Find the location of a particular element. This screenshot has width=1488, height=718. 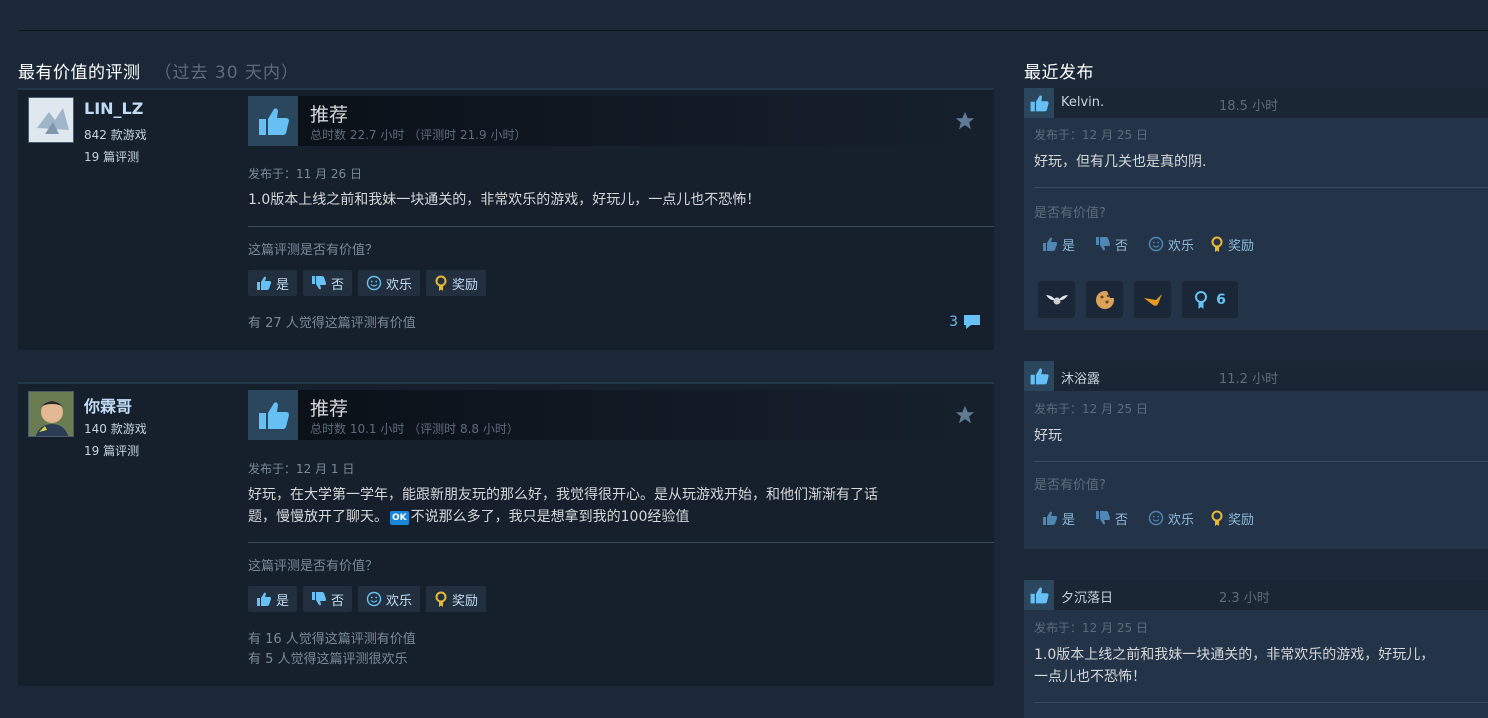

recent-author-name: 沐浴露 is located at coordinates (1080, 377).